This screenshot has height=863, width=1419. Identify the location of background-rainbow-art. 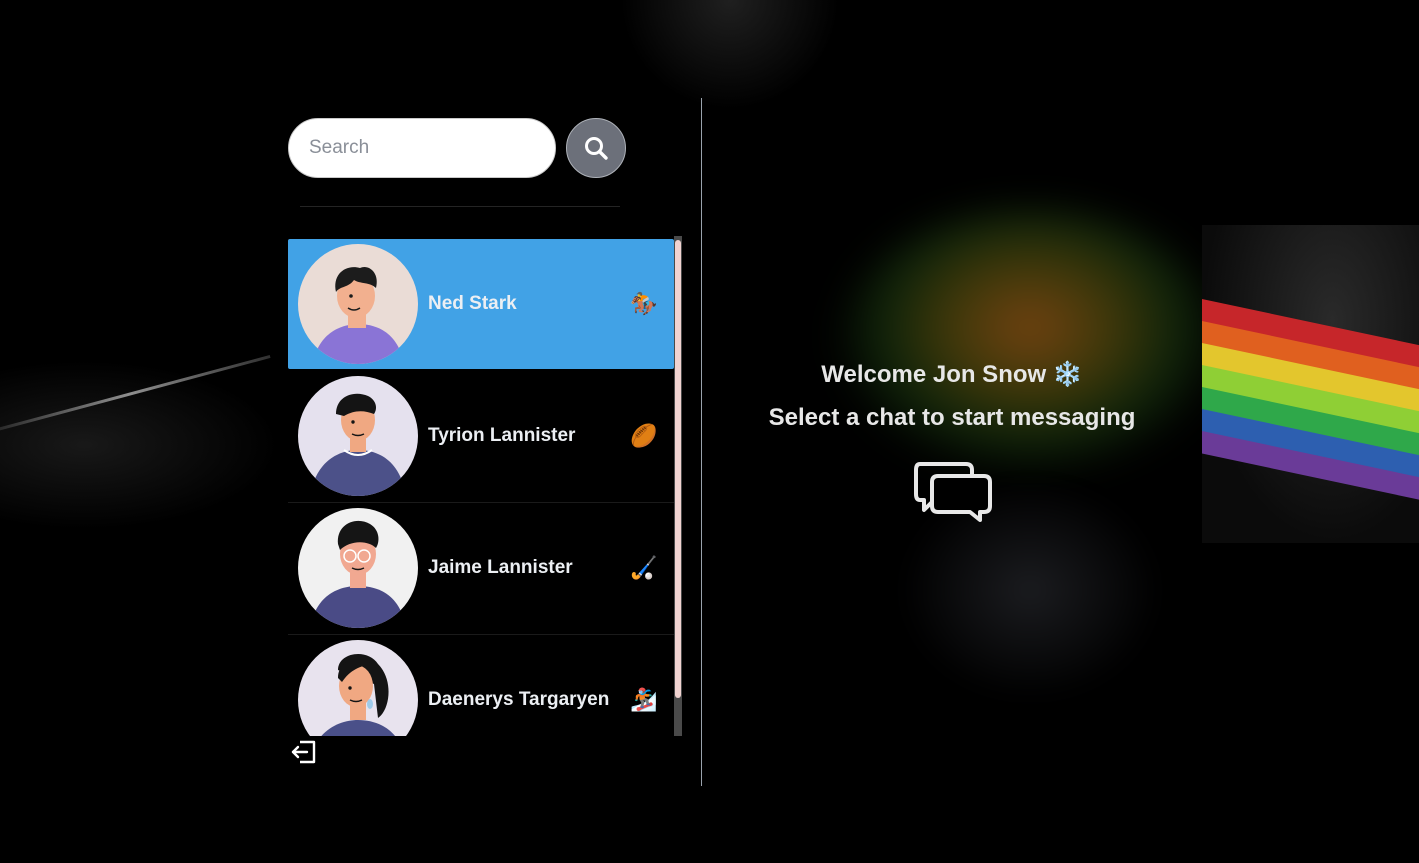
(1310, 384).